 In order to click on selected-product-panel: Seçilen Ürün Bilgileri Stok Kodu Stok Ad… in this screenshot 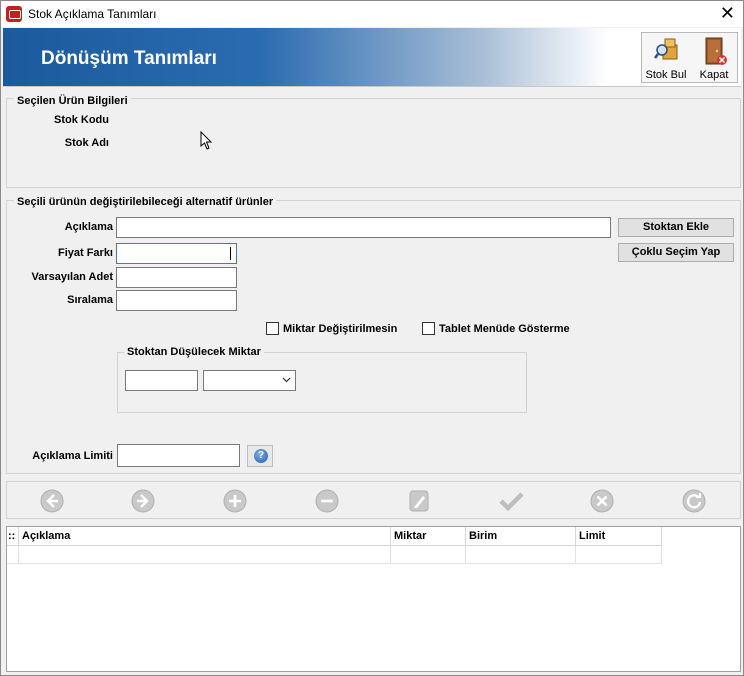, I will do `click(373, 141)`.